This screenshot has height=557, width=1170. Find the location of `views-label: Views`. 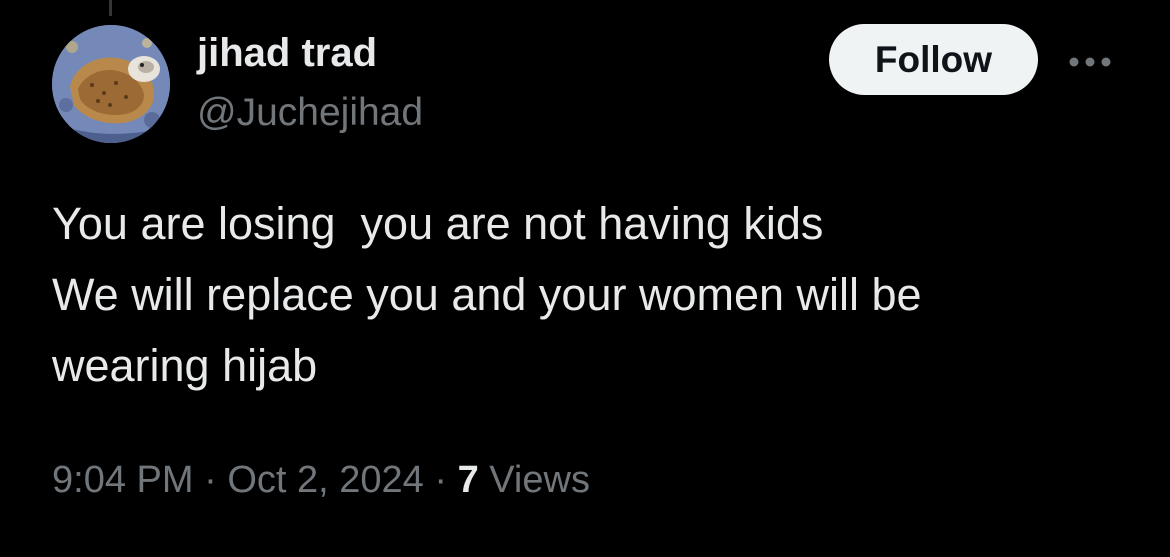

views-label: Views is located at coordinates (534, 480).